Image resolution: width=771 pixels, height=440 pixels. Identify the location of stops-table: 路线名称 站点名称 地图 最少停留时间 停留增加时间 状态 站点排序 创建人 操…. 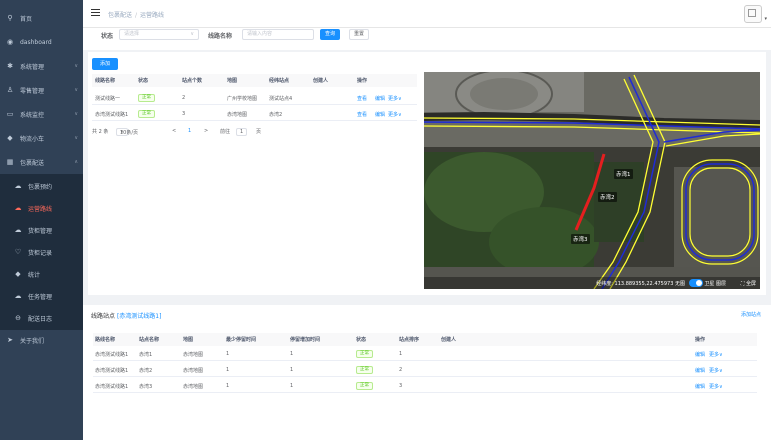
(425, 365).